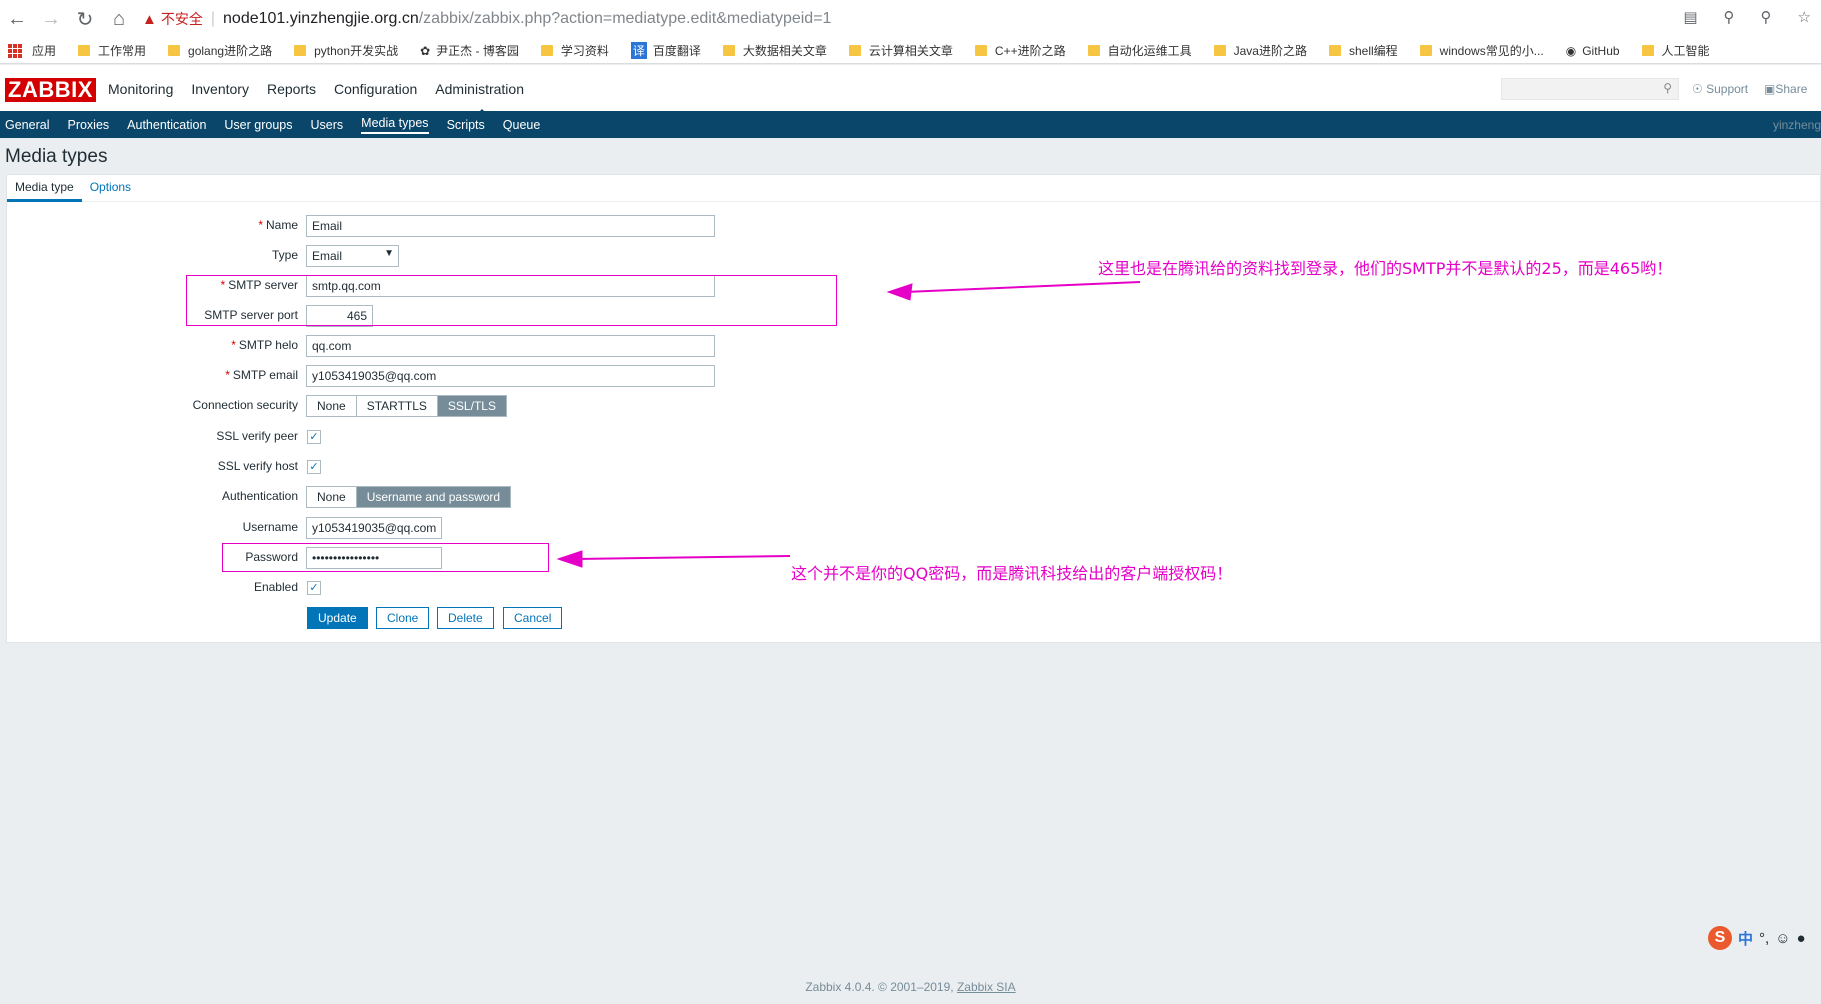  What do you see at coordinates (1385, 268) in the screenshot?
I see `smtp-annotation: 这里也是在腾讯给的资料找到登录，他们的SMTP并不是默认的25，而是465哟！` at bounding box center [1385, 268].